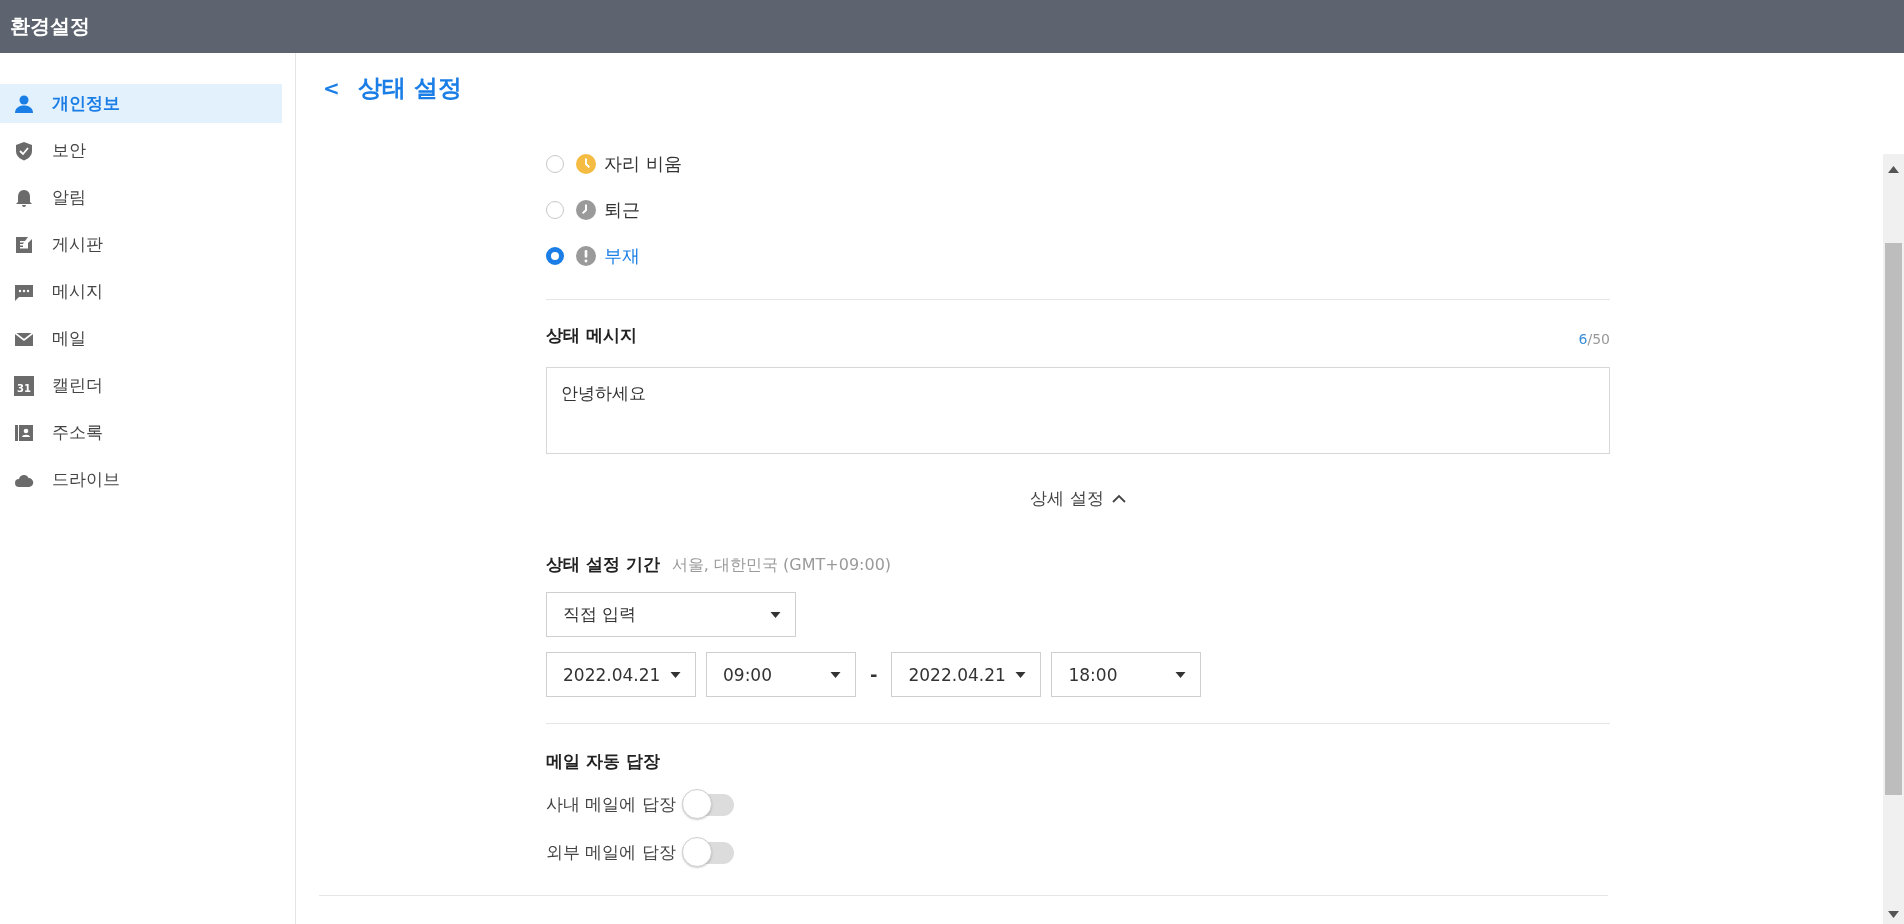 This screenshot has width=1904, height=924. I want to click on time-dropdown: 18:00, so click(1126, 674).